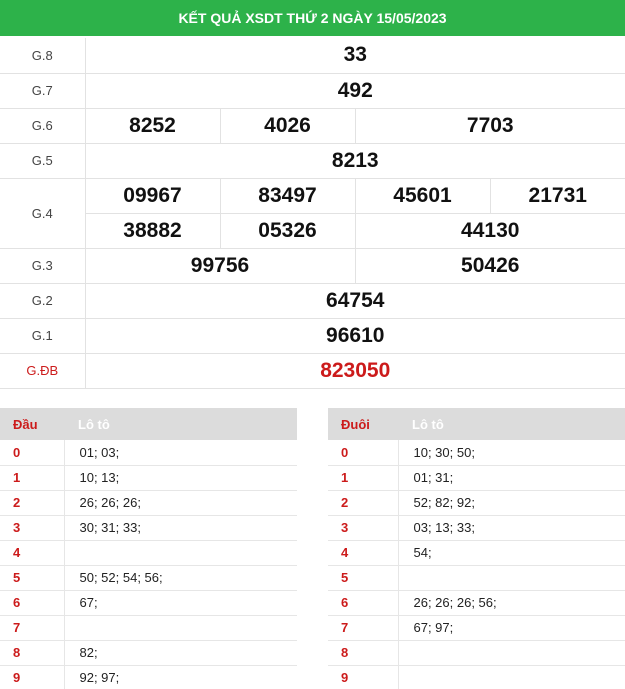  I want to click on duoi-value: 03; 13; 33;, so click(511, 528).